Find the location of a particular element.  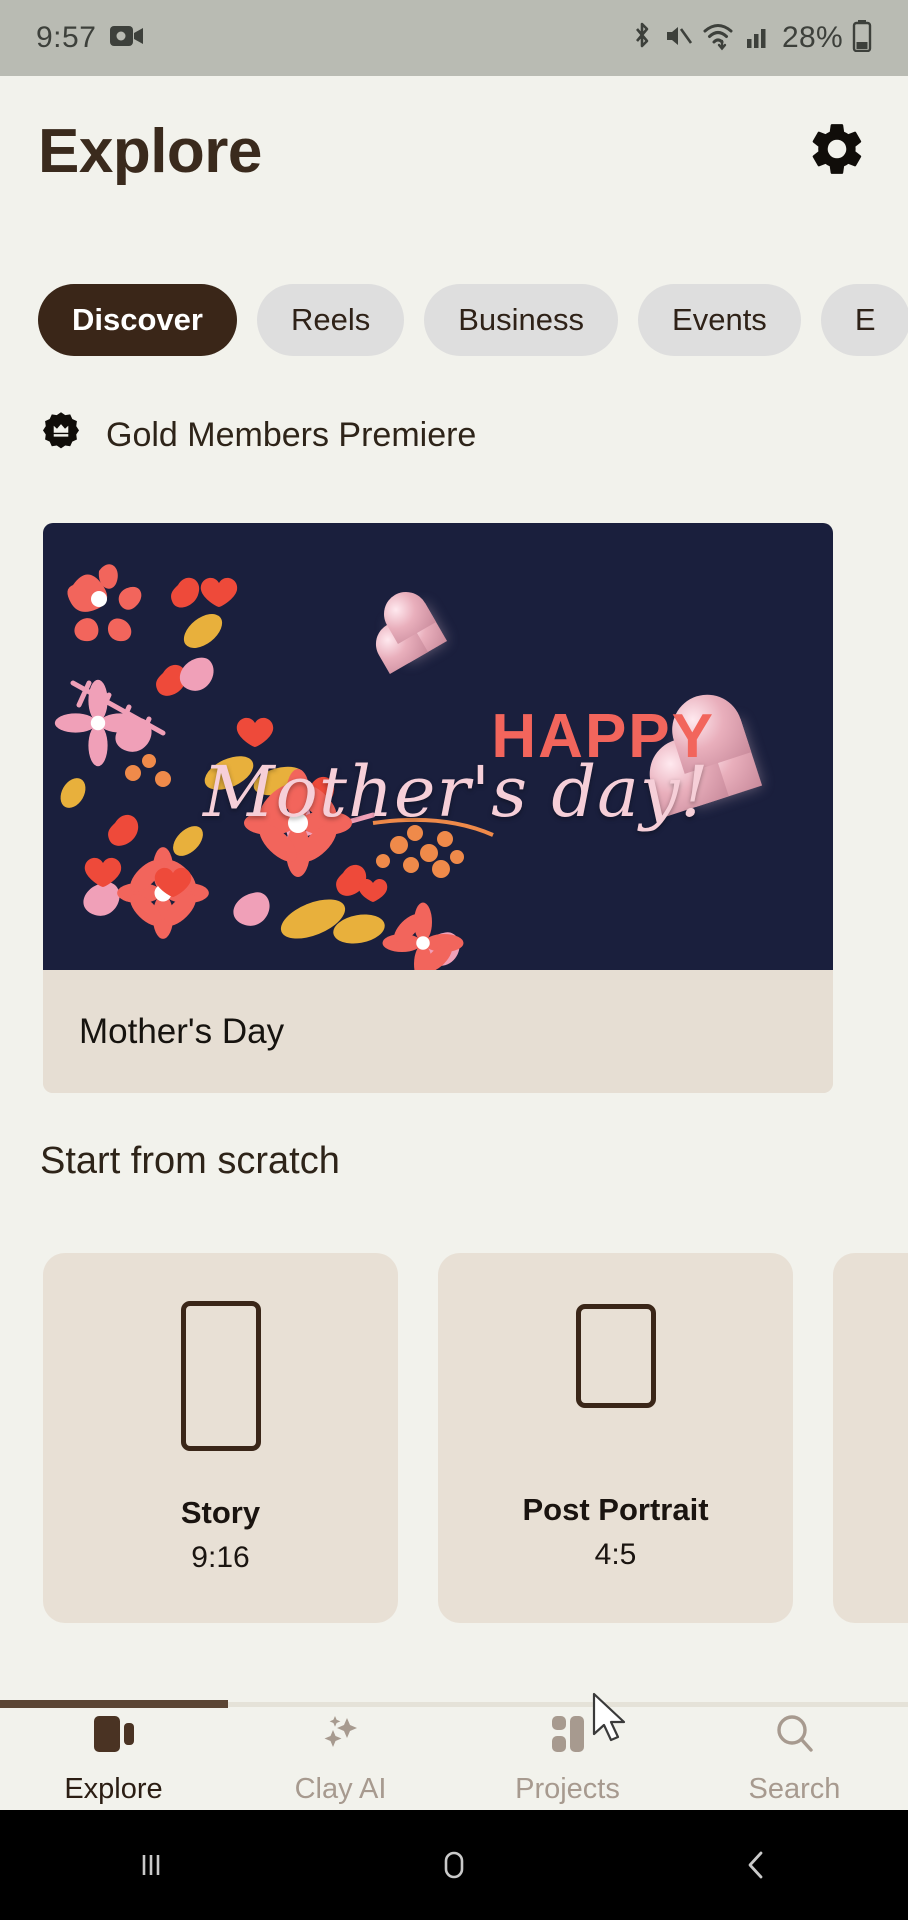

nav-item-explore: Explore is located at coordinates (113, 1759).